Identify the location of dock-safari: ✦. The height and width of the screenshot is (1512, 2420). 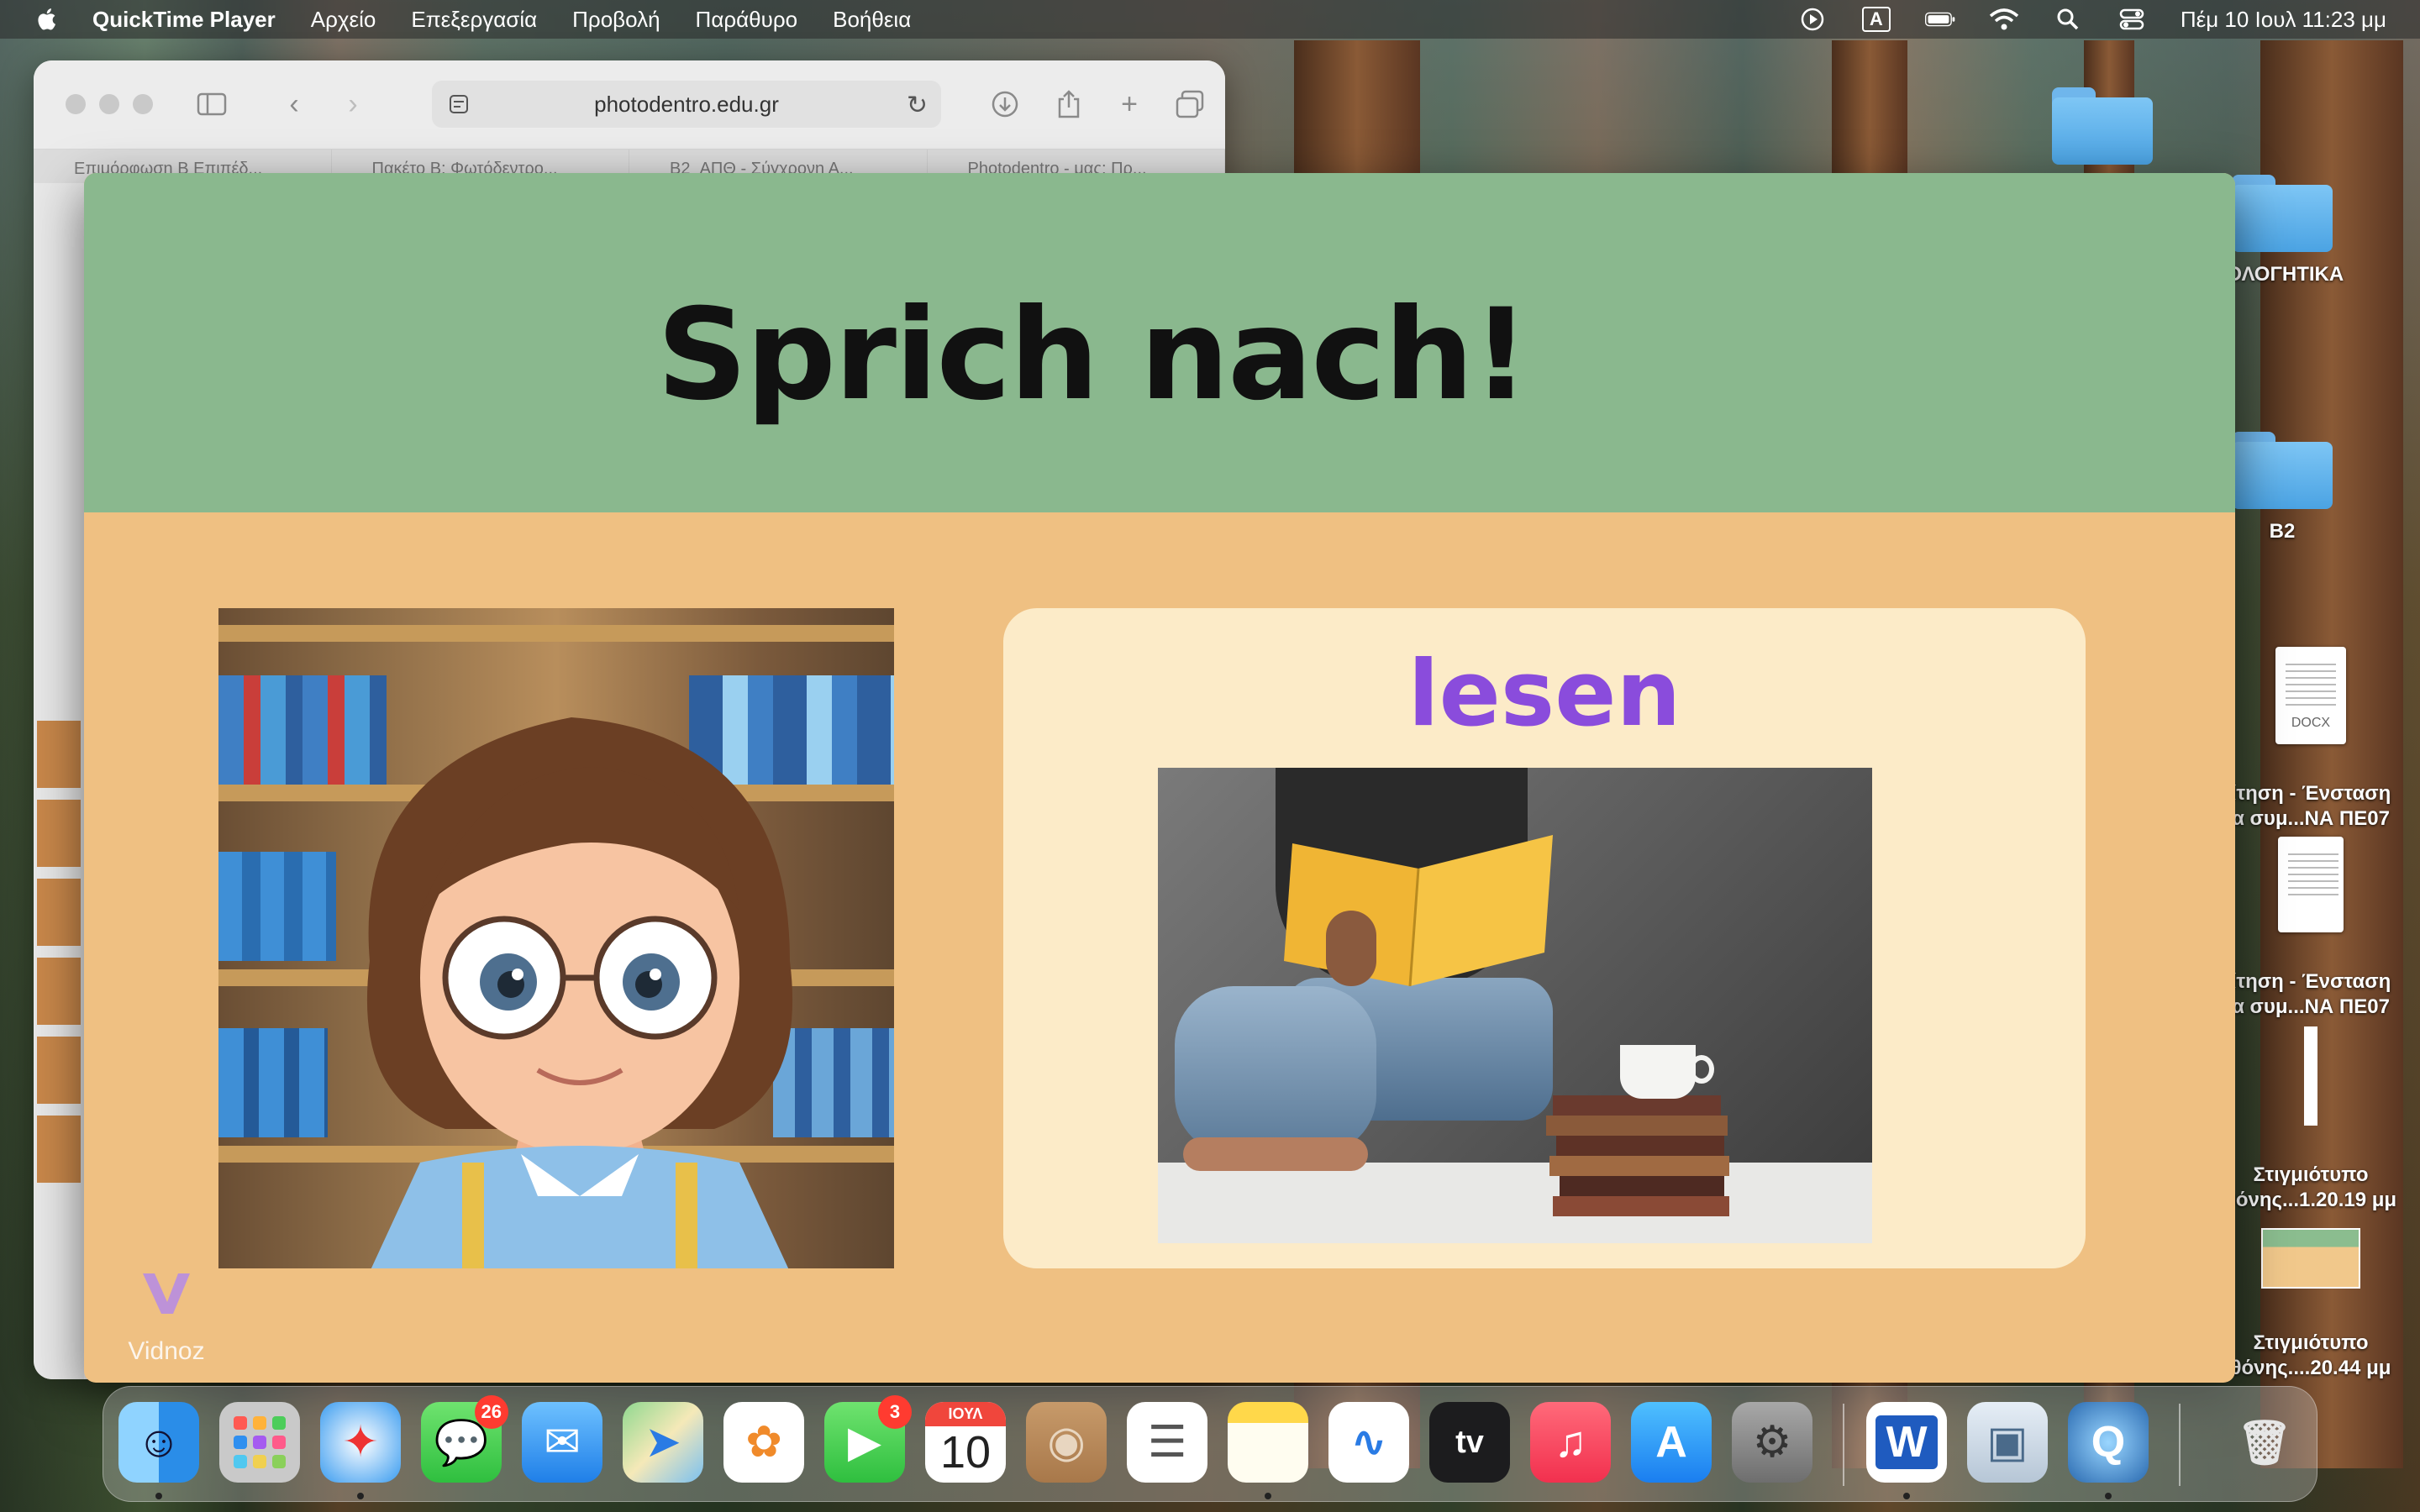
(360, 1442).